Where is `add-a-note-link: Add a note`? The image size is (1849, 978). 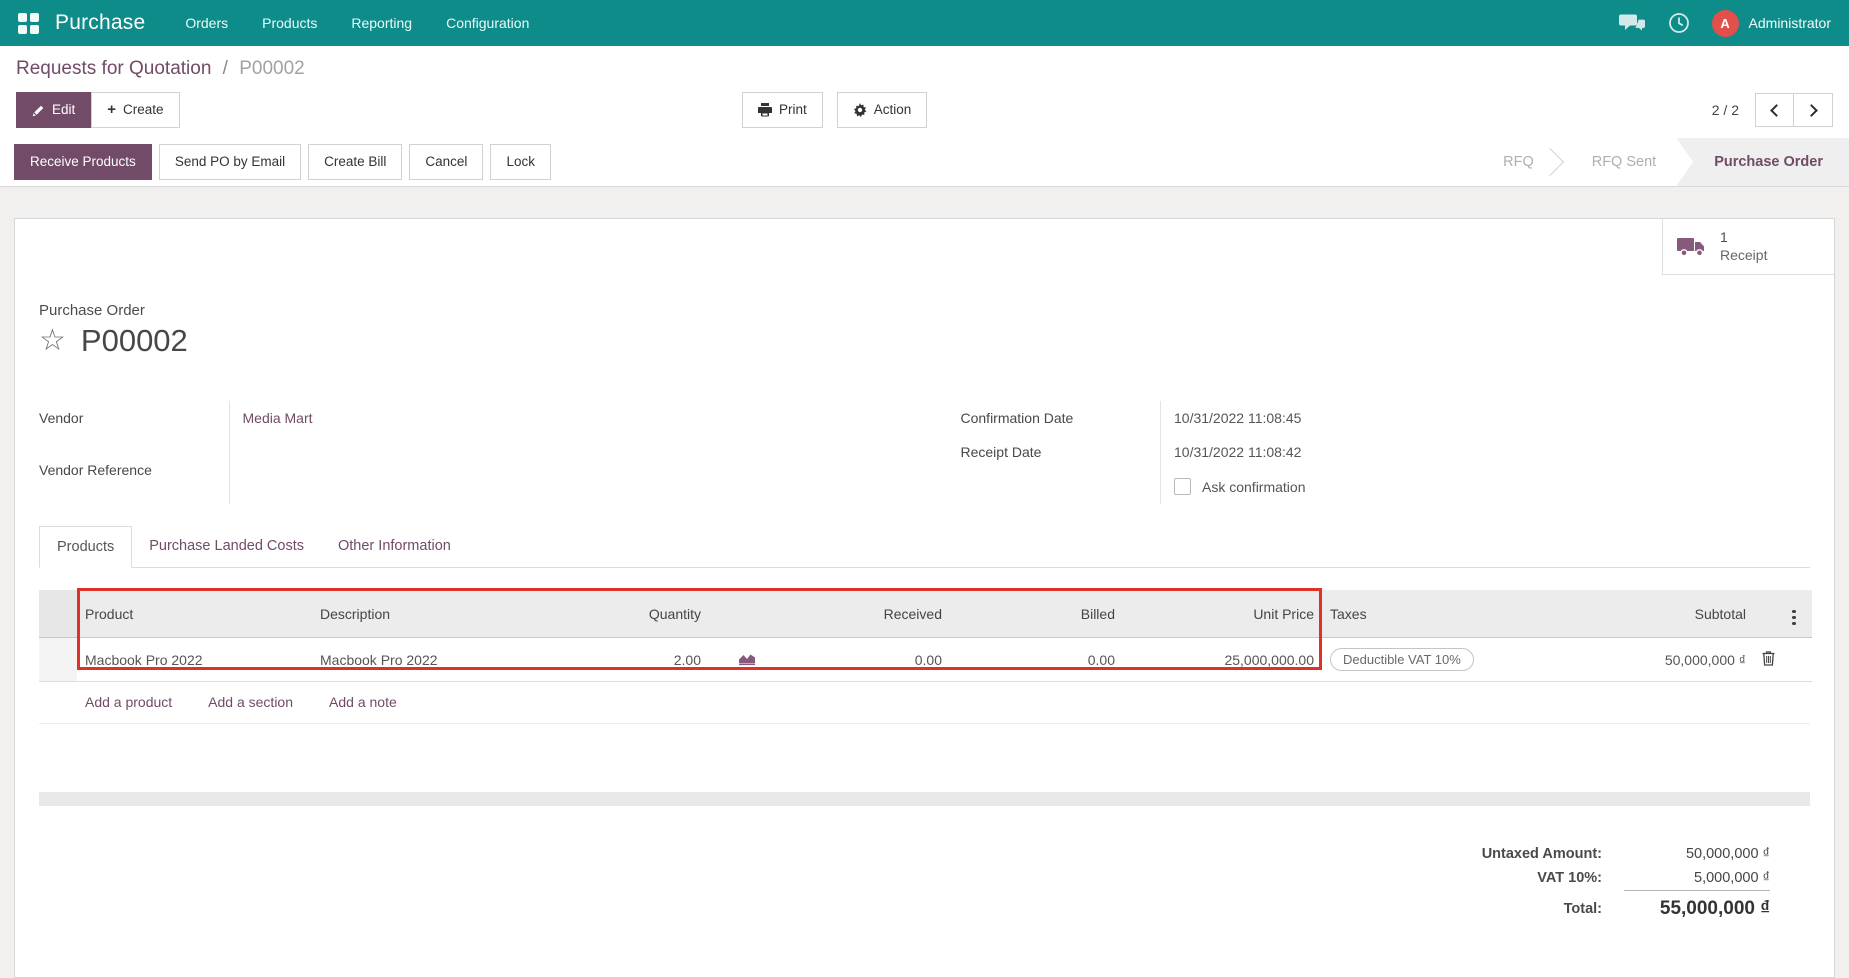 add-a-note-link: Add a note is located at coordinates (363, 702).